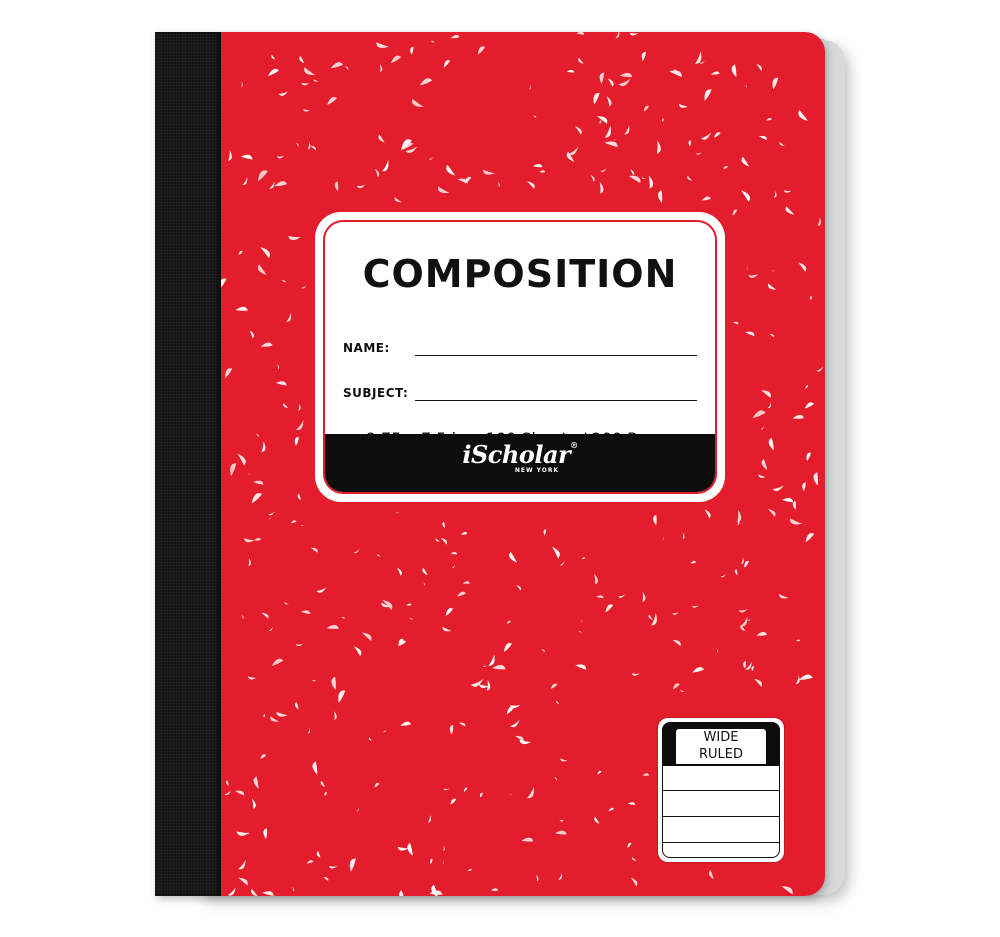 Image resolution: width=1000 pixels, height=937 pixels. Describe the element at coordinates (721, 812) in the screenshot. I see `ruling-badge-lines` at that location.